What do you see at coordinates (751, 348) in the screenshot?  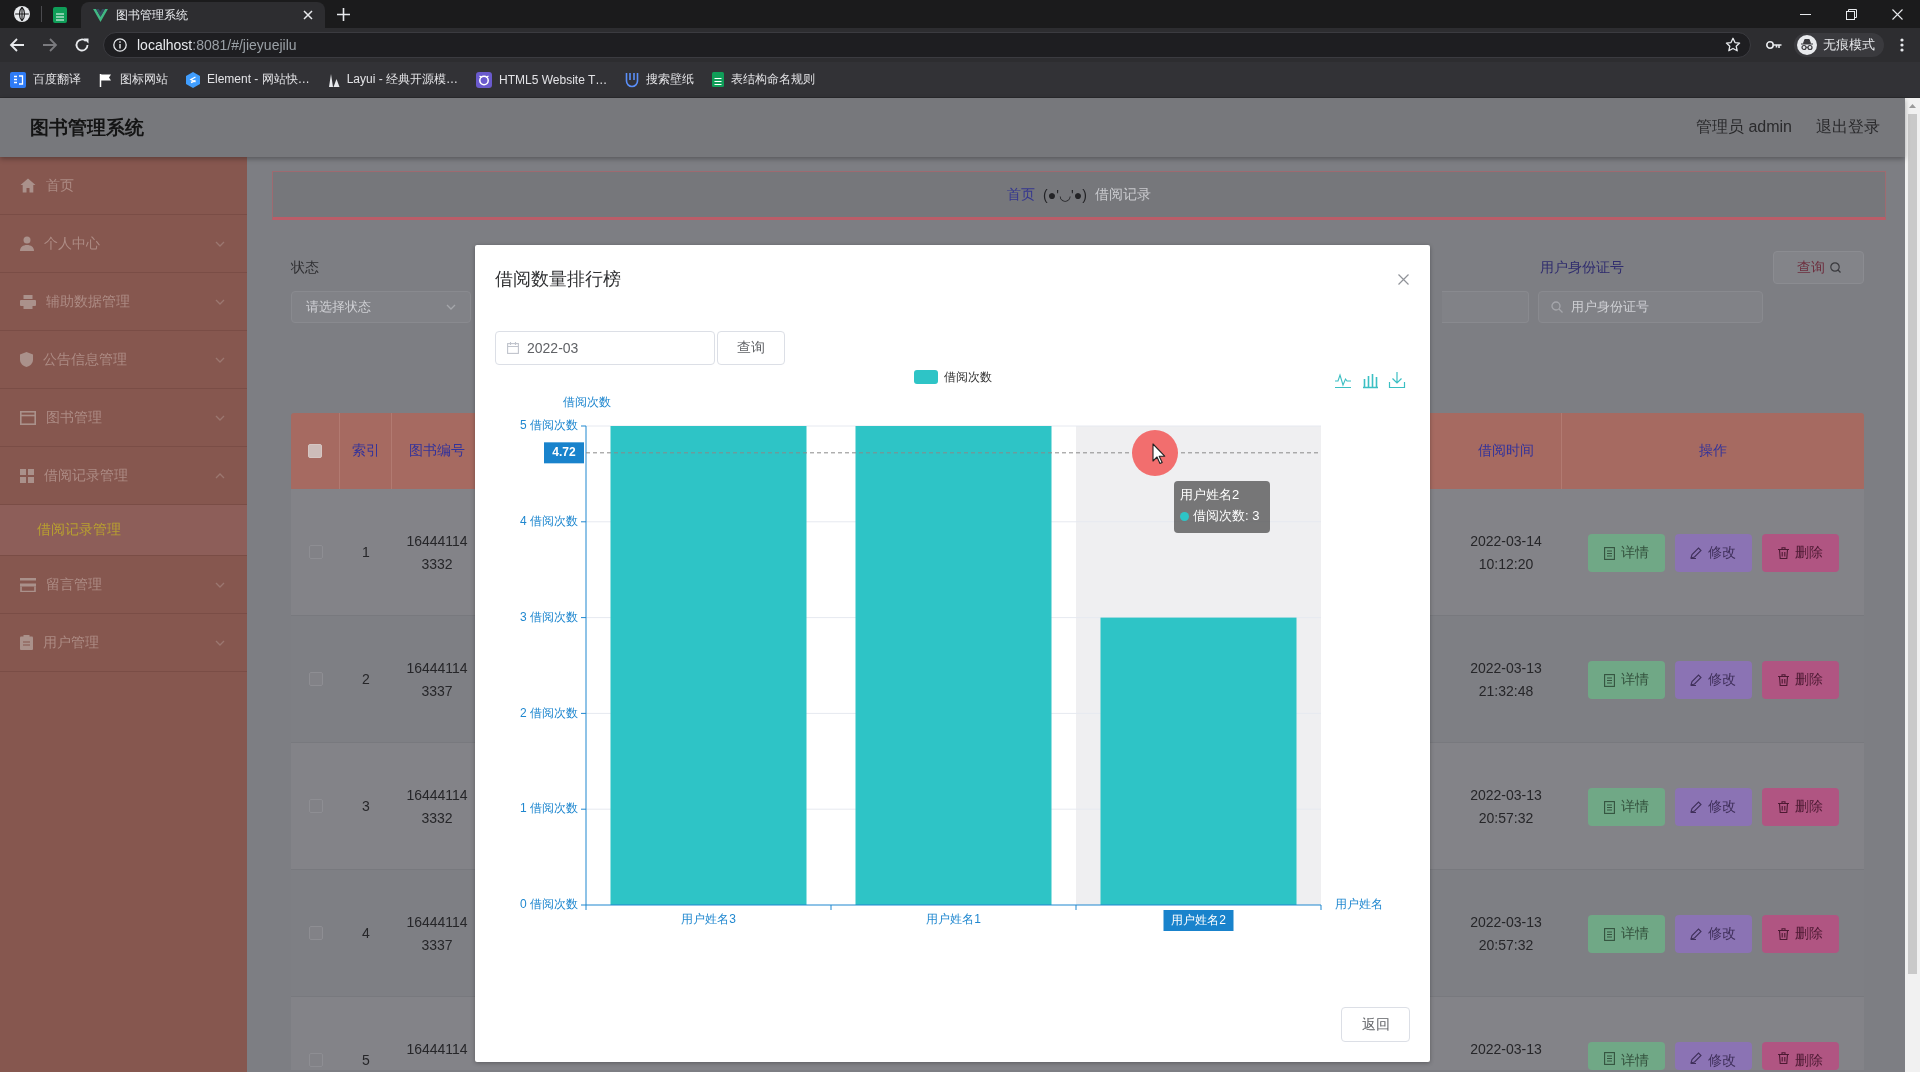 I see `query-button: 查询` at bounding box center [751, 348].